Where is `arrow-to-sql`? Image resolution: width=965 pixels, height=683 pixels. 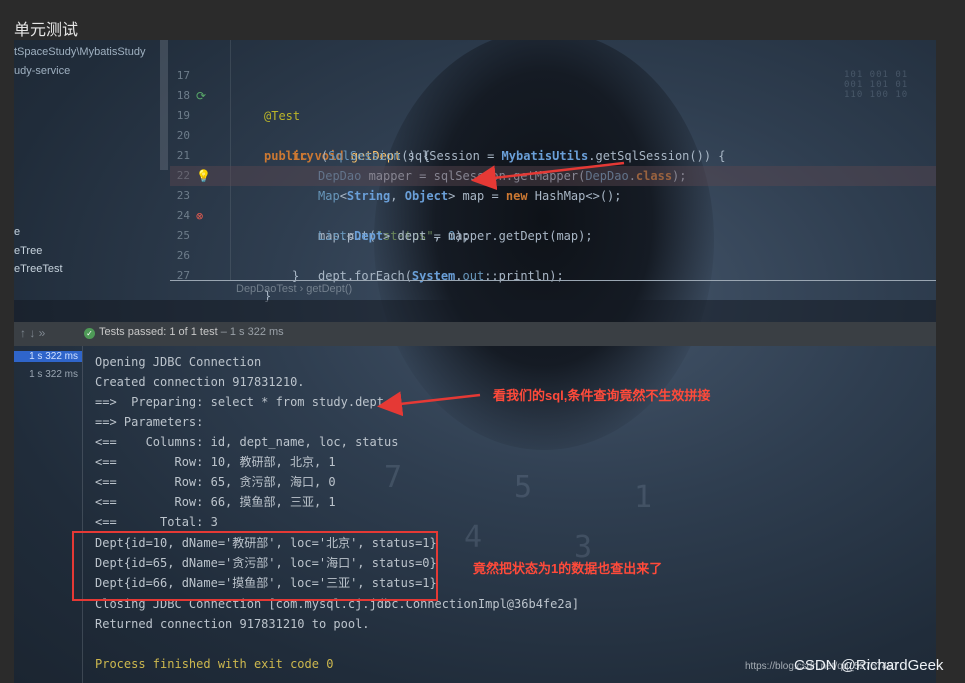 arrow-to-sql is located at coordinates (429, 404).